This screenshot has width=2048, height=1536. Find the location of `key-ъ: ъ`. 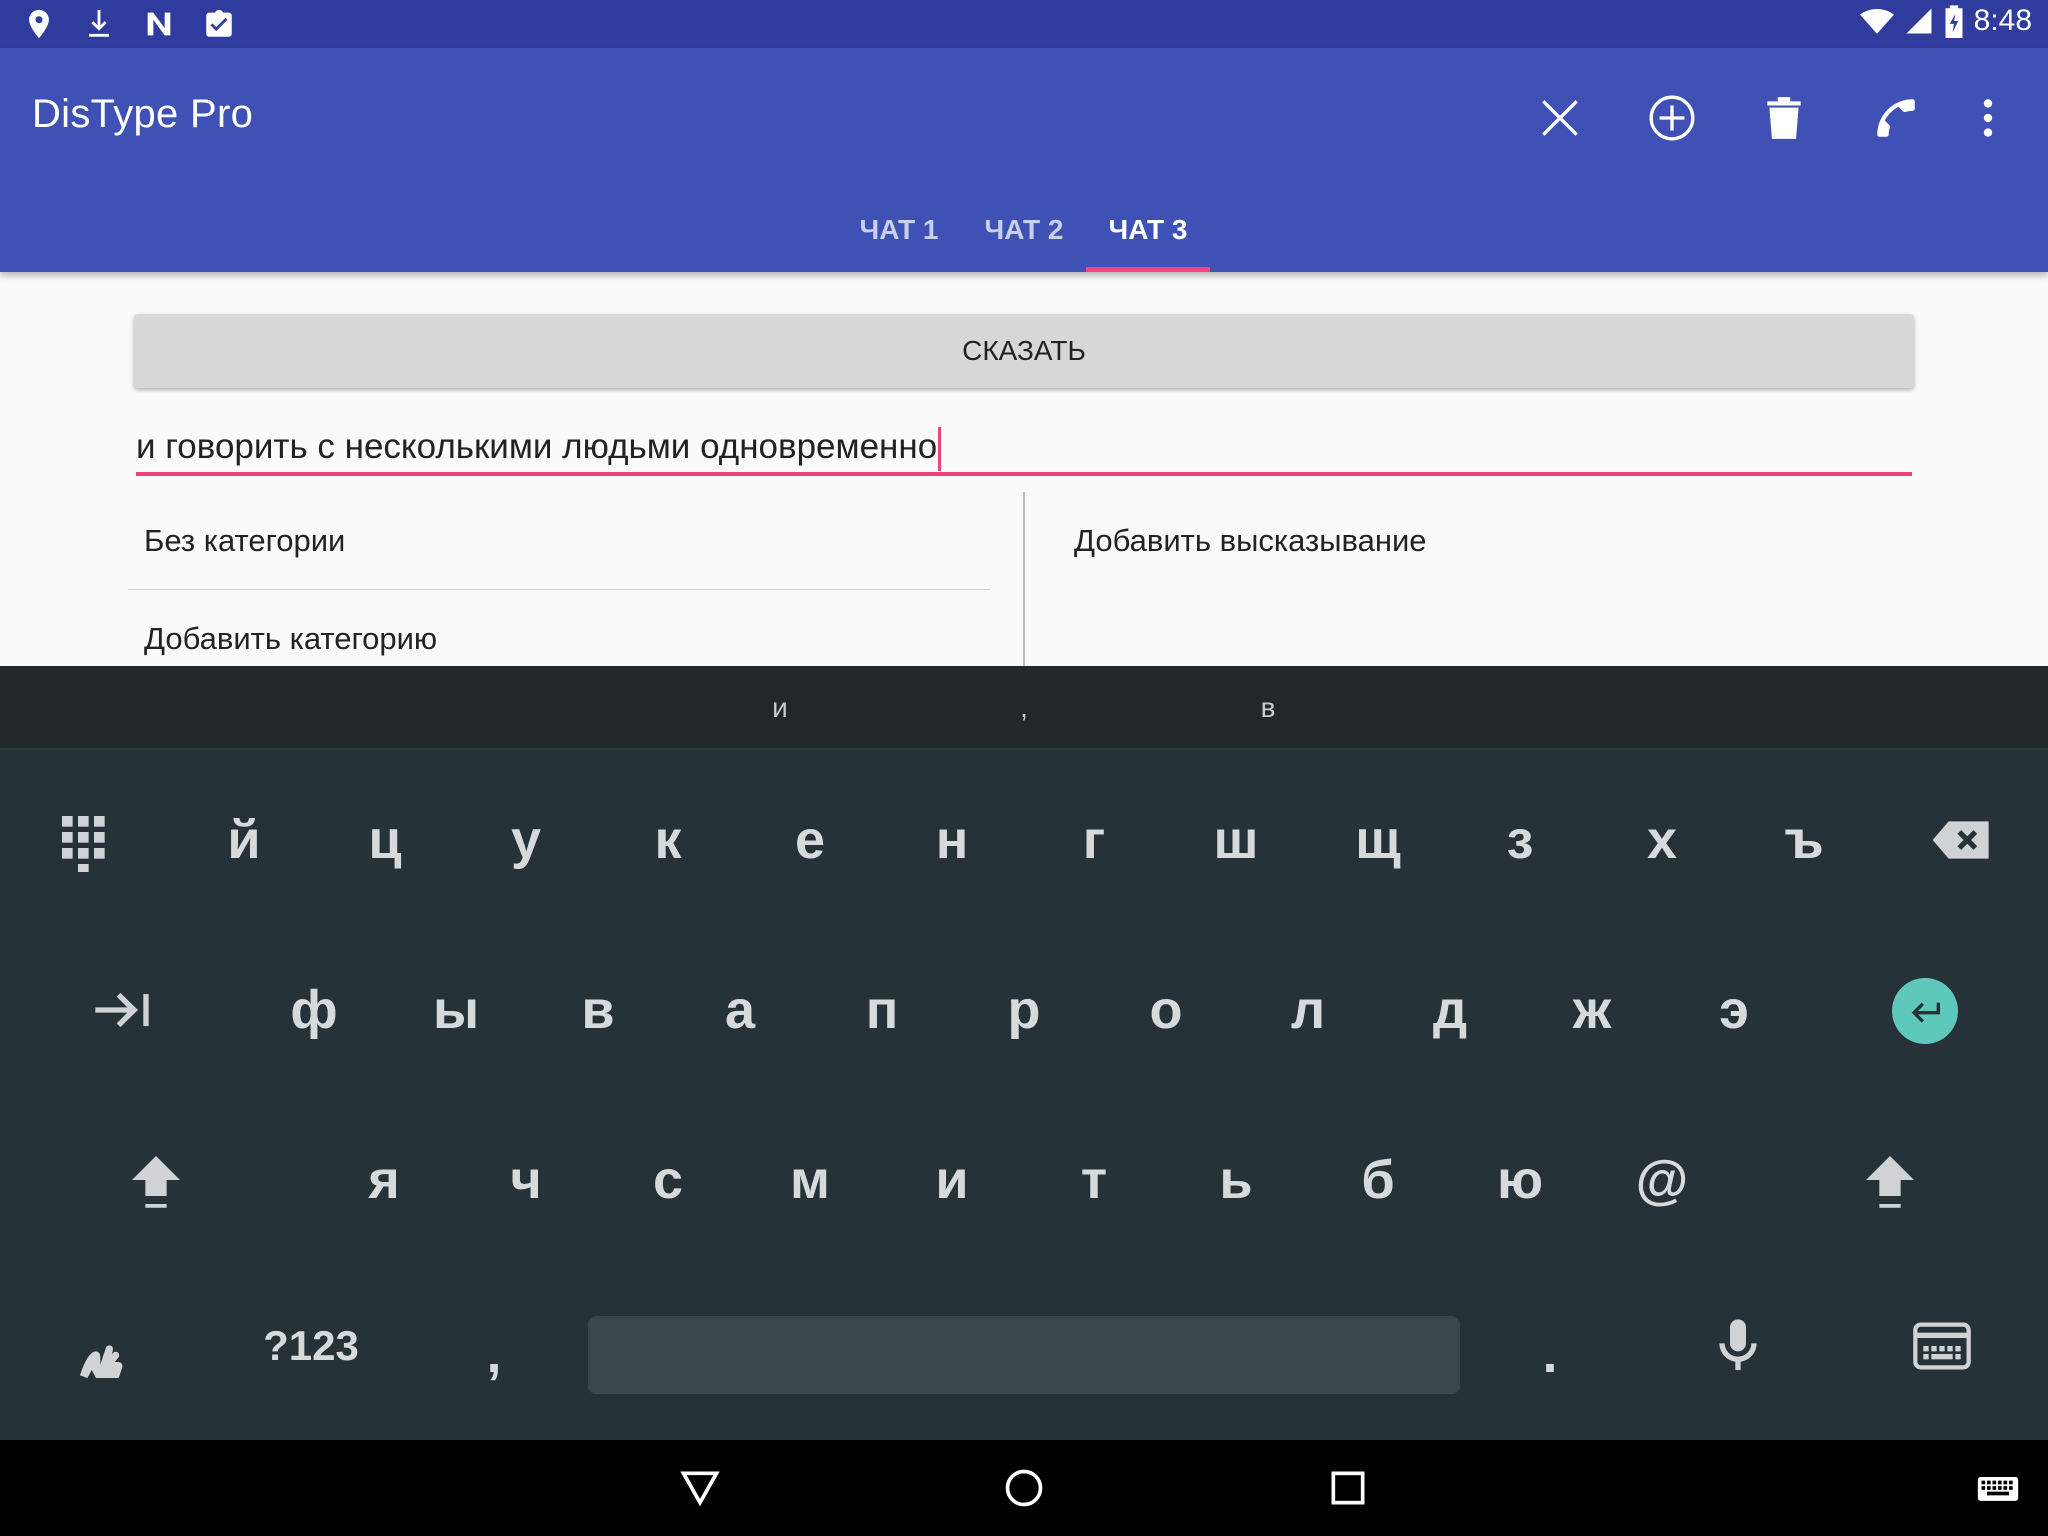

key-ъ: ъ is located at coordinates (1804, 840).